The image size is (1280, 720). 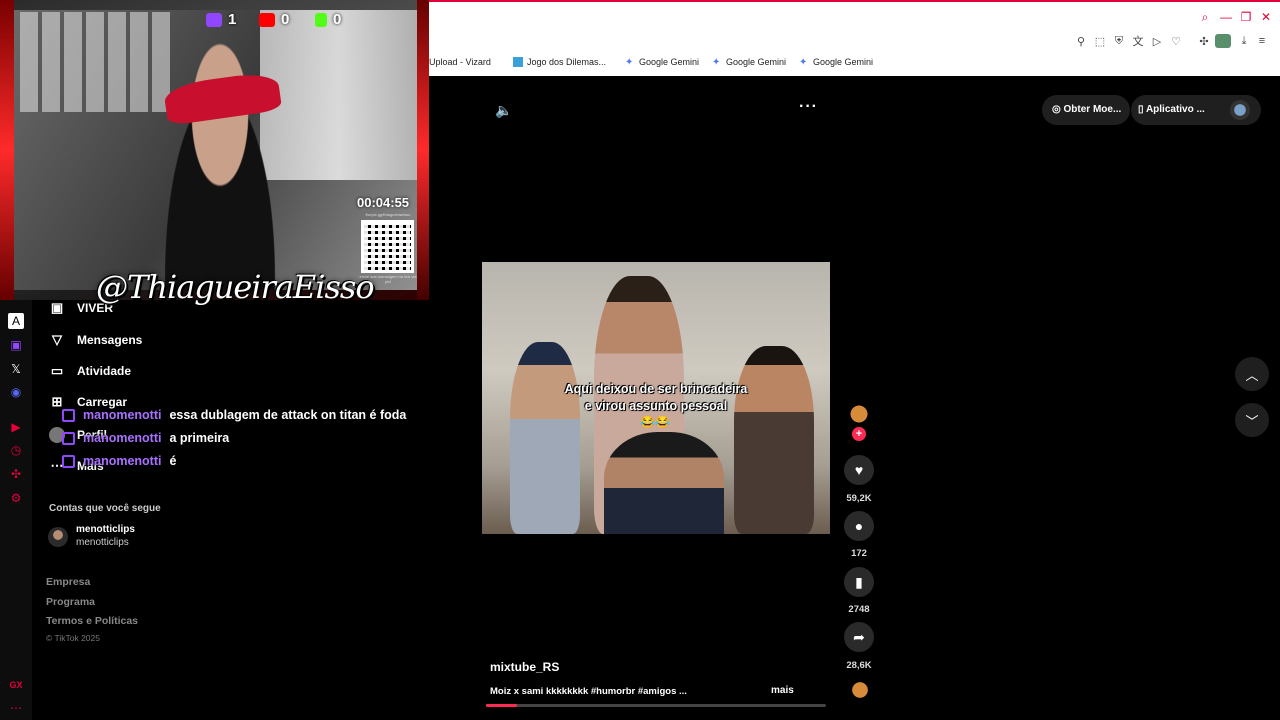 I want to click on nav-activity: ▭ Atividade, so click(x=90, y=371).